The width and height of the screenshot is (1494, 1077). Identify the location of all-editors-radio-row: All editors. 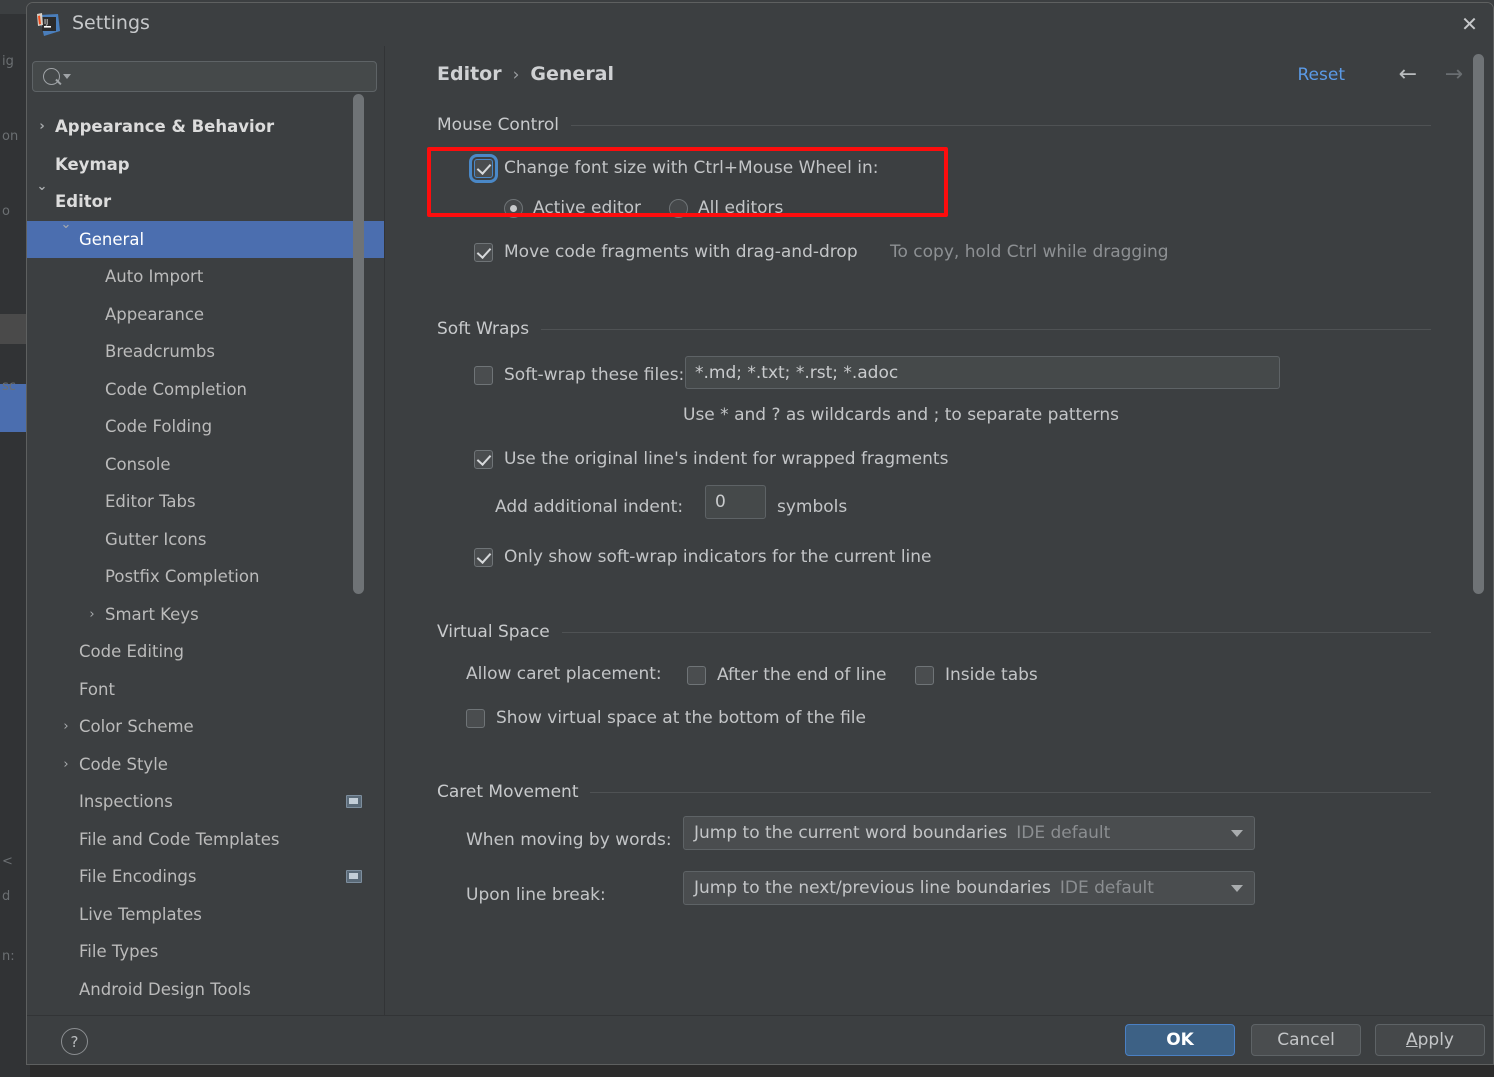
(726, 208).